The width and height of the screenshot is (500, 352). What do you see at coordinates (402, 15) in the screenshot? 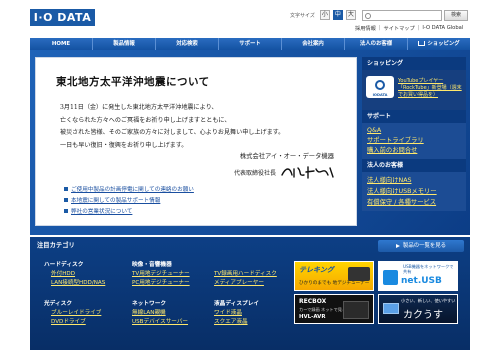
I see `search-input` at bounding box center [402, 15].